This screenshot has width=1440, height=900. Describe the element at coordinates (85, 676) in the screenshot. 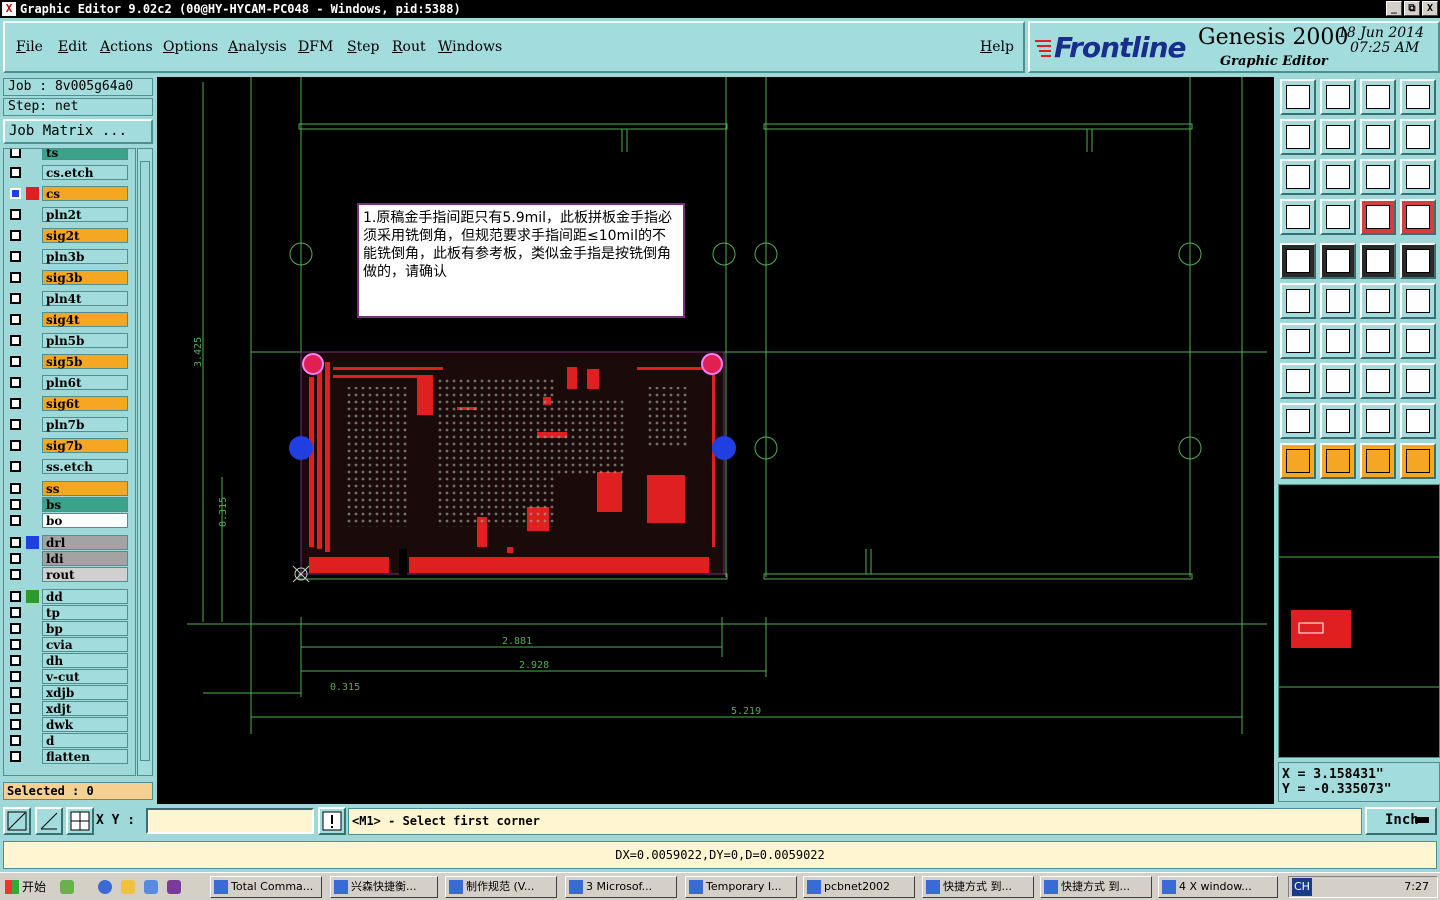

I see `layer-name: v-cut` at that location.